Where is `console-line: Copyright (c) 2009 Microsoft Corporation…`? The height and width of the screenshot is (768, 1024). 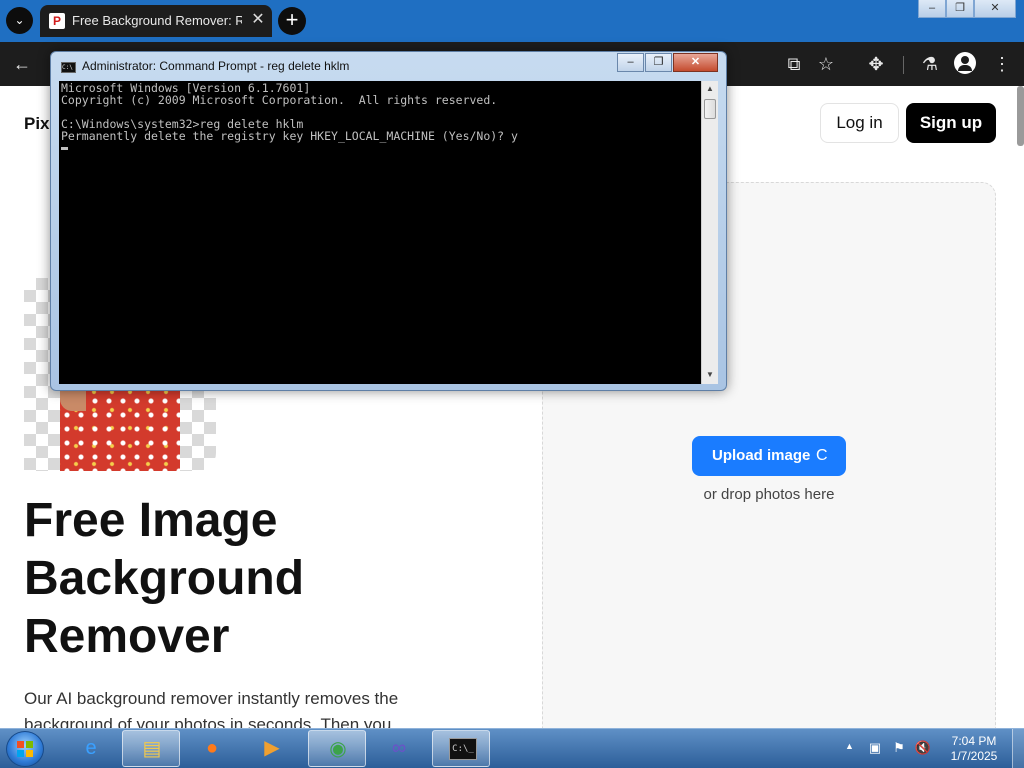 console-line: Copyright (c) 2009 Microsoft Corporation… is located at coordinates (279, 100).